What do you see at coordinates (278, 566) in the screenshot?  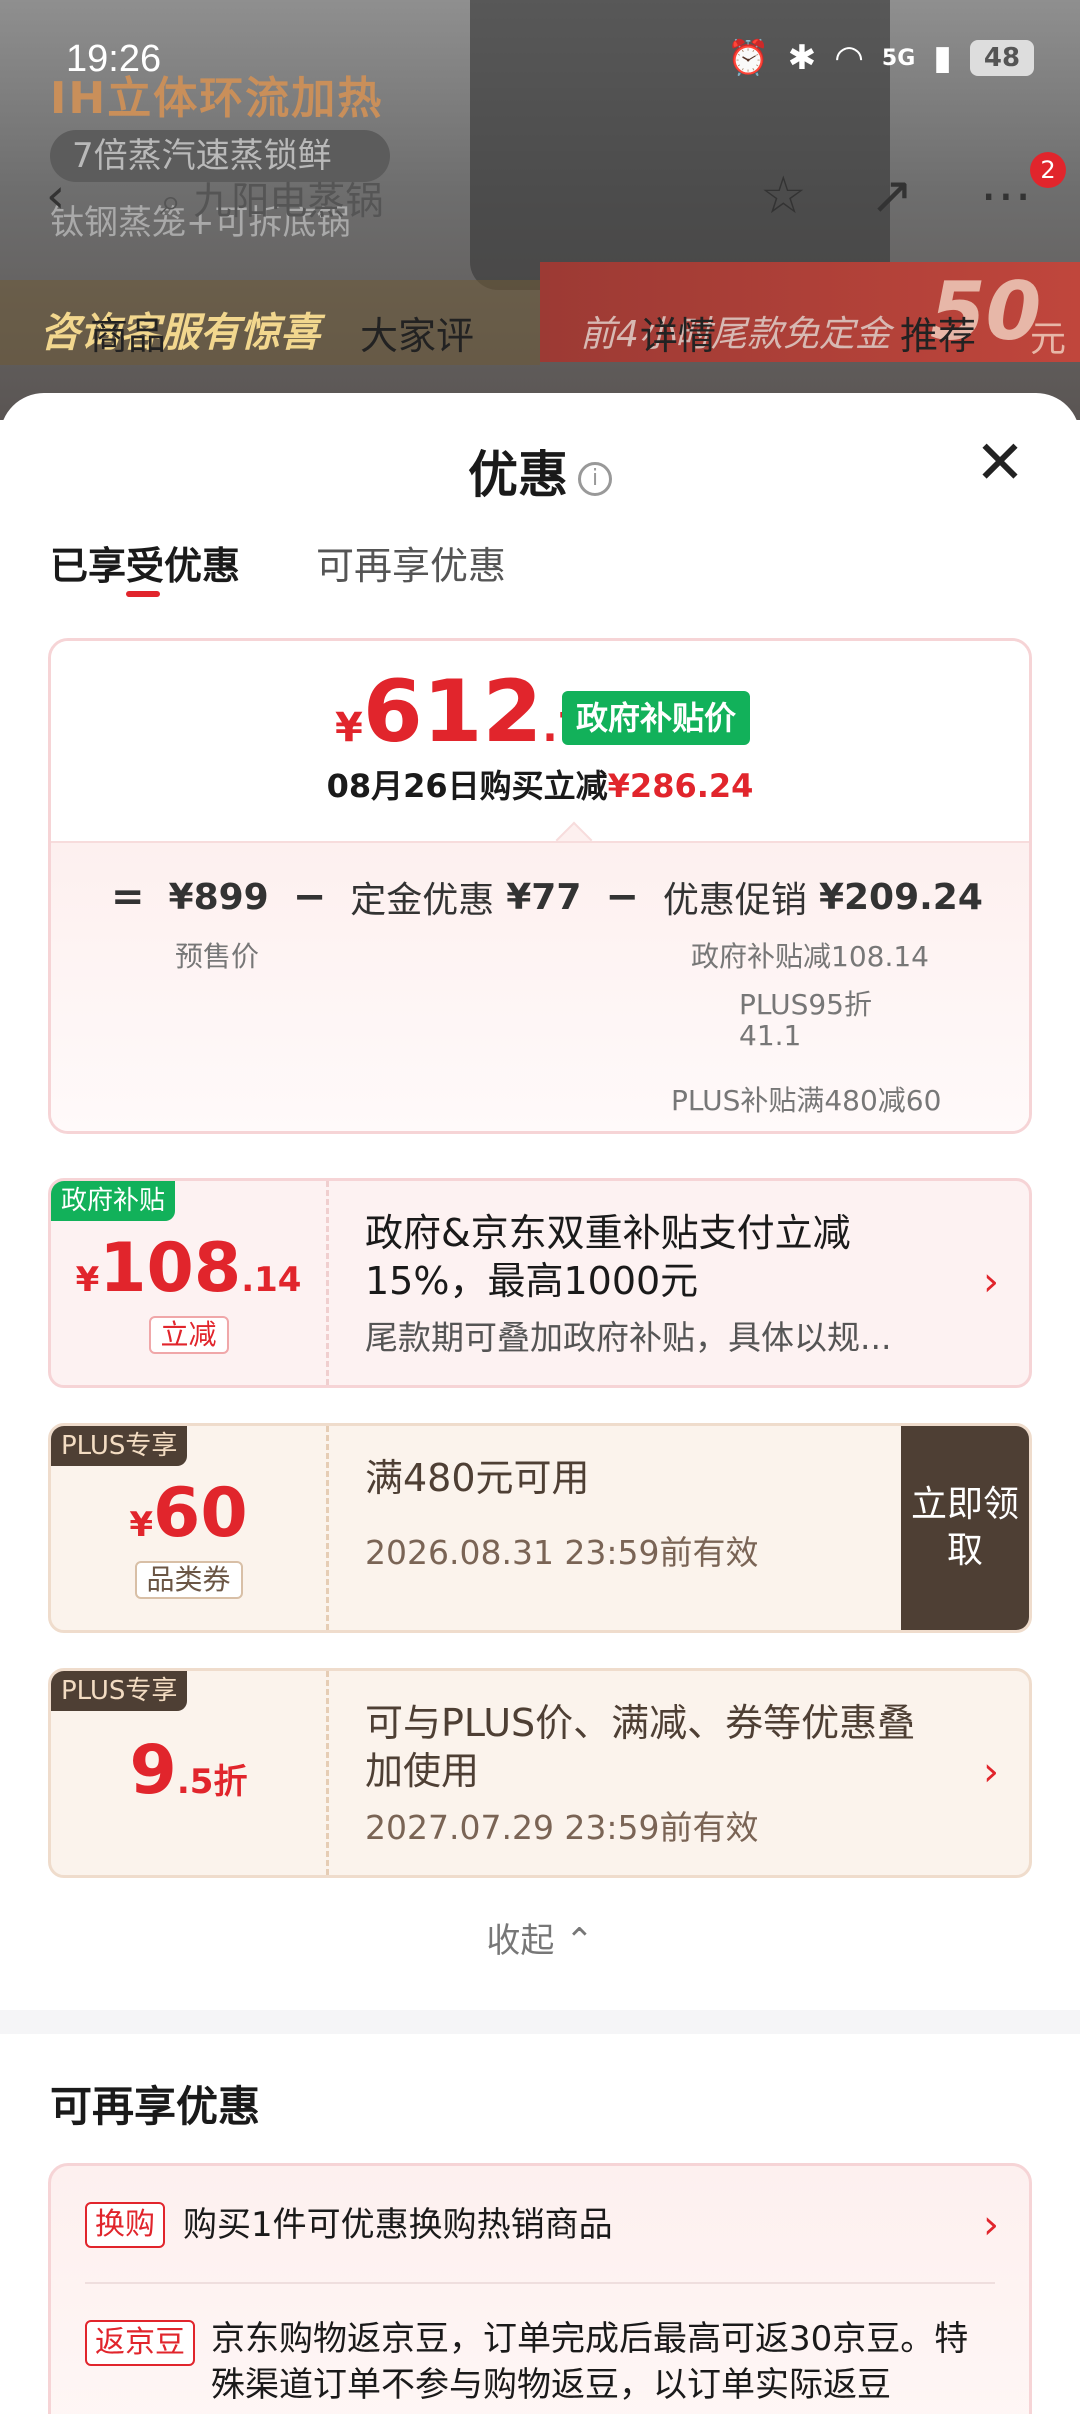 I see `discount-tabs: 已享受优惠 可再享优惠` at bounding box center [278, 566].